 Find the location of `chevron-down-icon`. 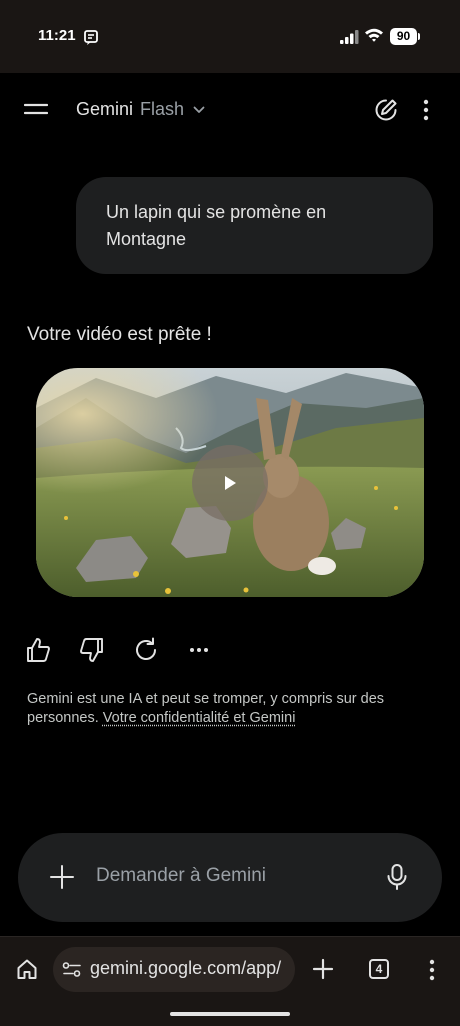

chevron-down-icon is located at coordinates (199, 109).